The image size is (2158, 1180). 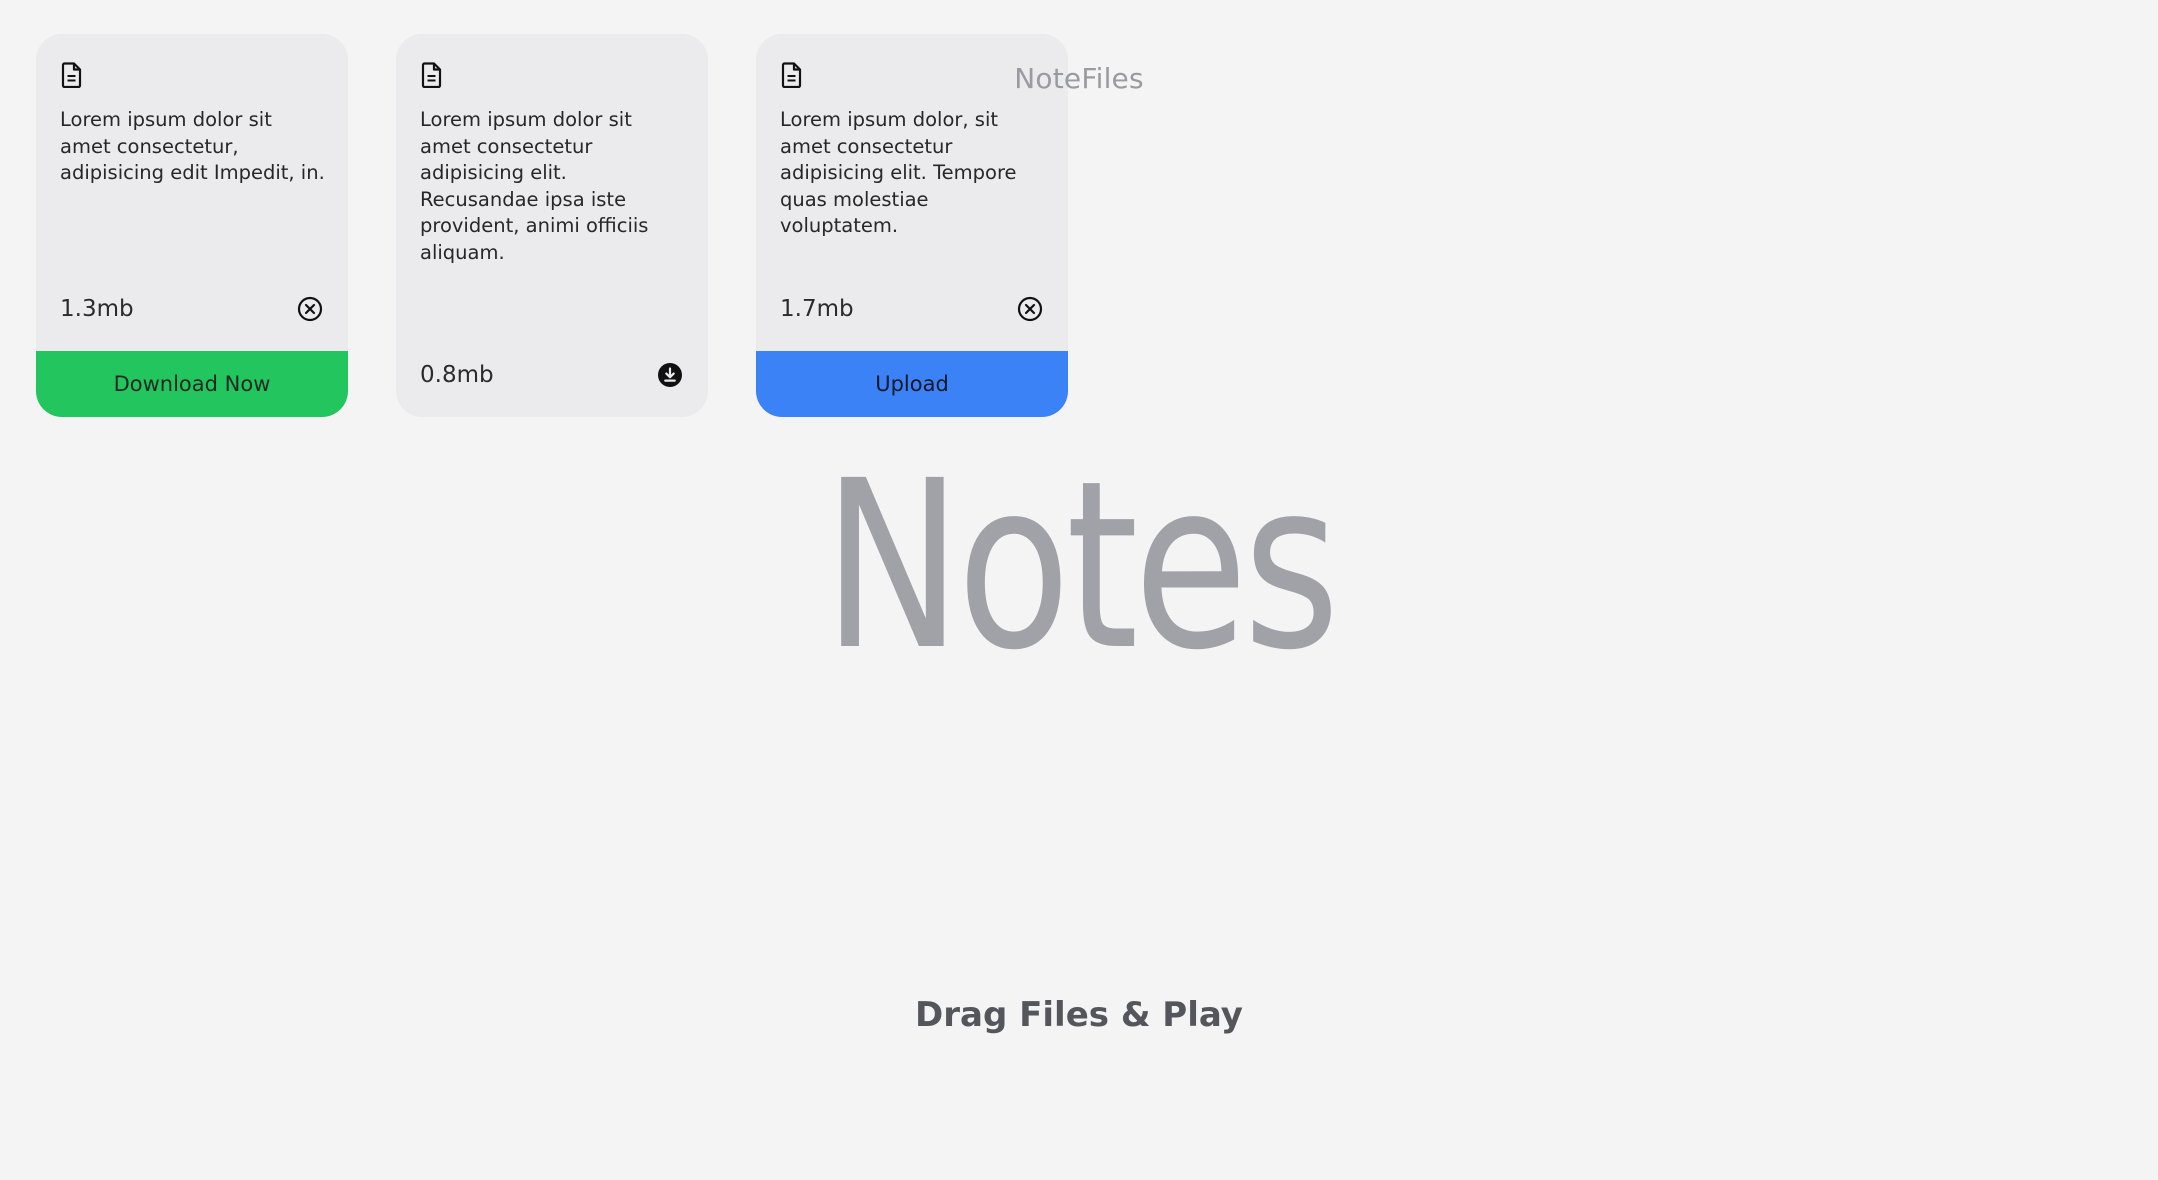 What do you see at coordinates (1081, 566) in the screenshot?
I see `hero-title: Notes` at bounding box center [1081, 566].